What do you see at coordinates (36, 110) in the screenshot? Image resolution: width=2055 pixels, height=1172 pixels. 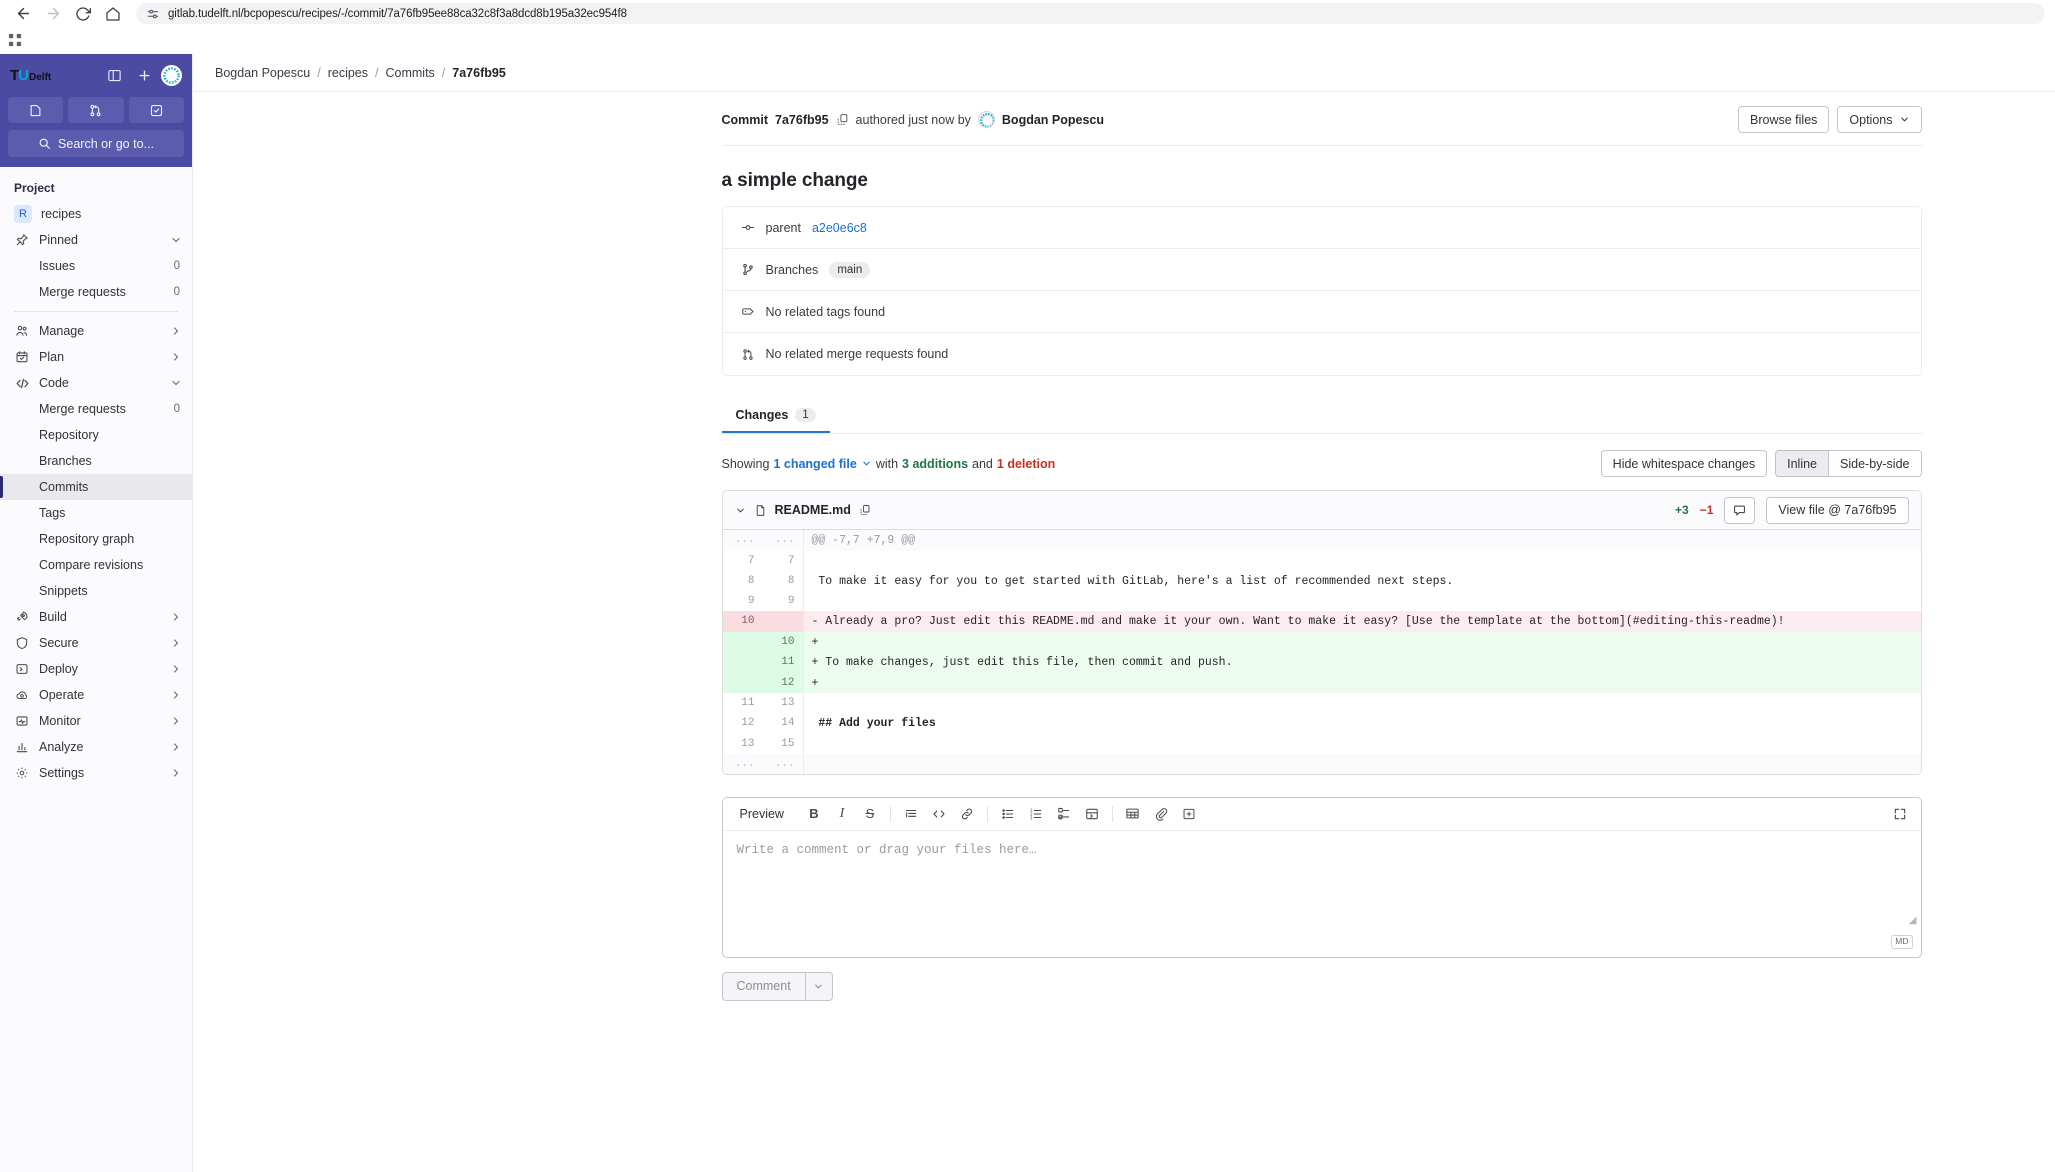 I see `issues-shortcut` at bounding box center [36, 110].